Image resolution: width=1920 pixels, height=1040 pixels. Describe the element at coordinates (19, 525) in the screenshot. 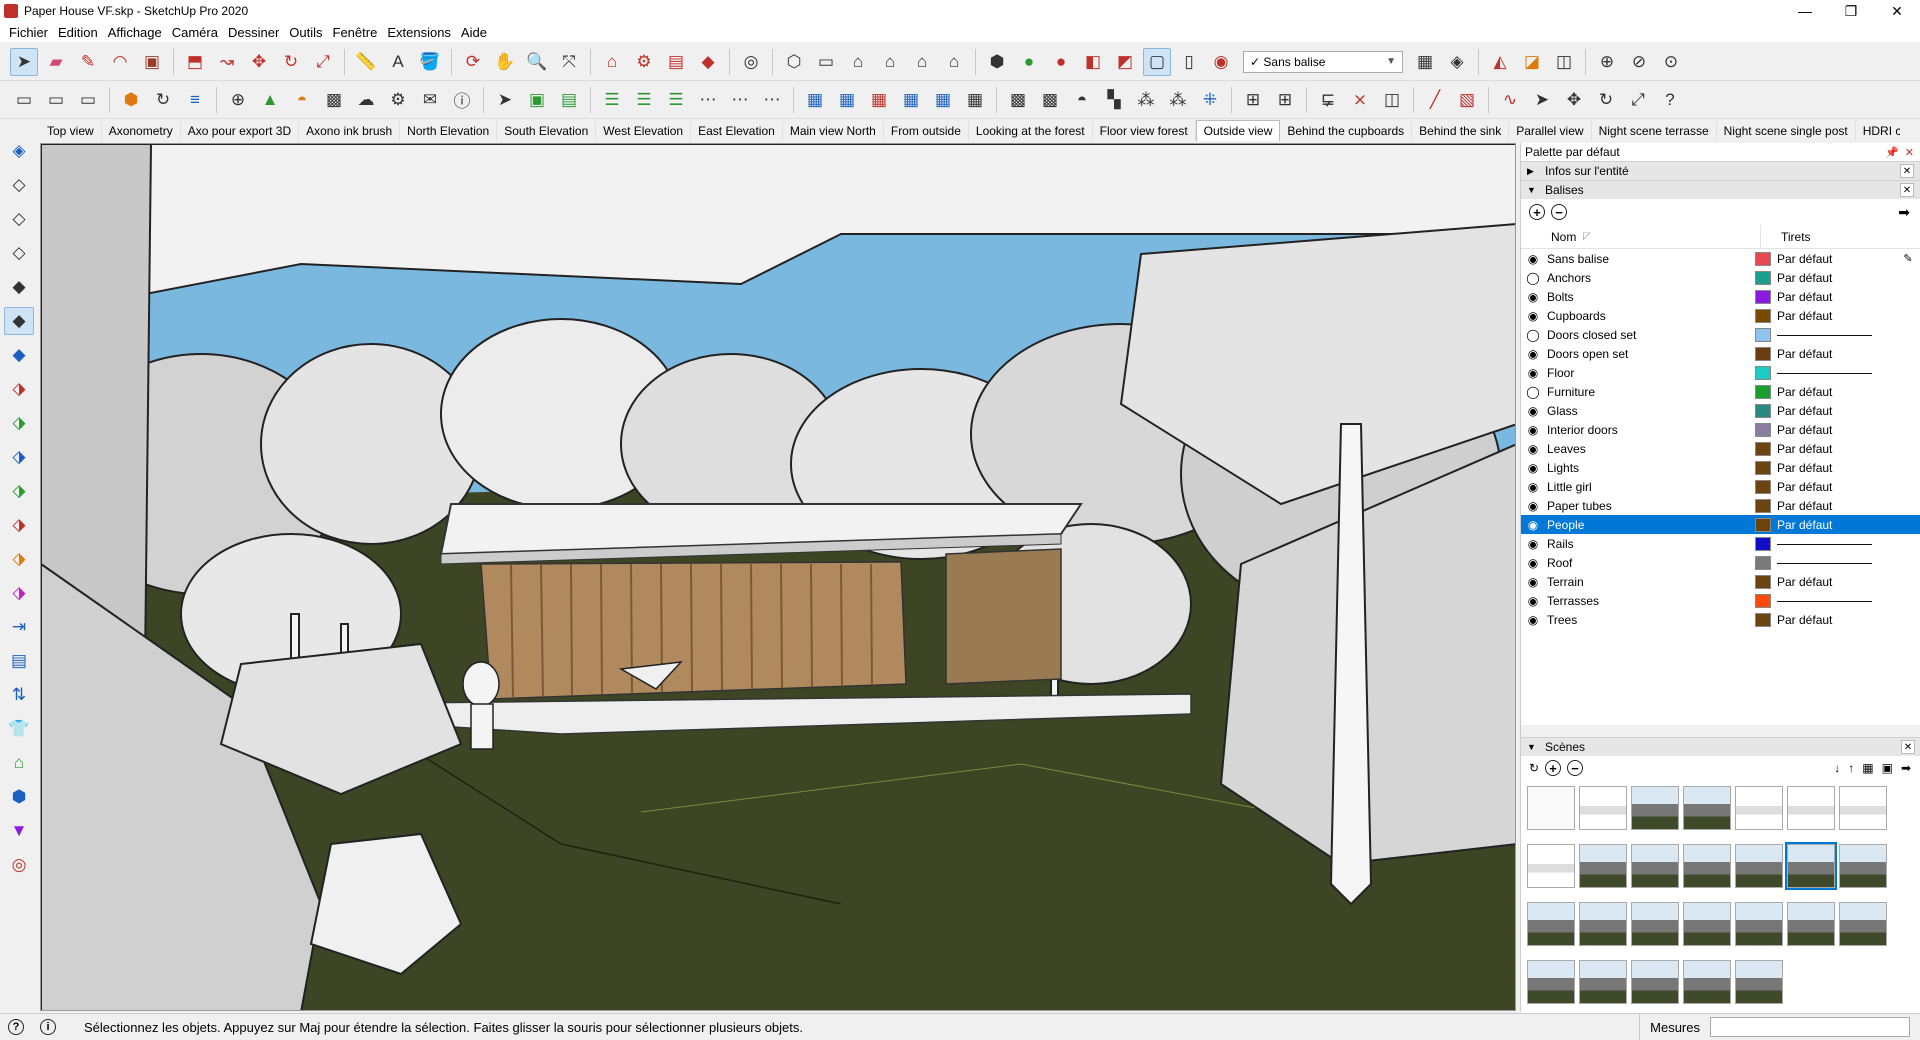

I see `axis-n-icon: ⬗` at that location.